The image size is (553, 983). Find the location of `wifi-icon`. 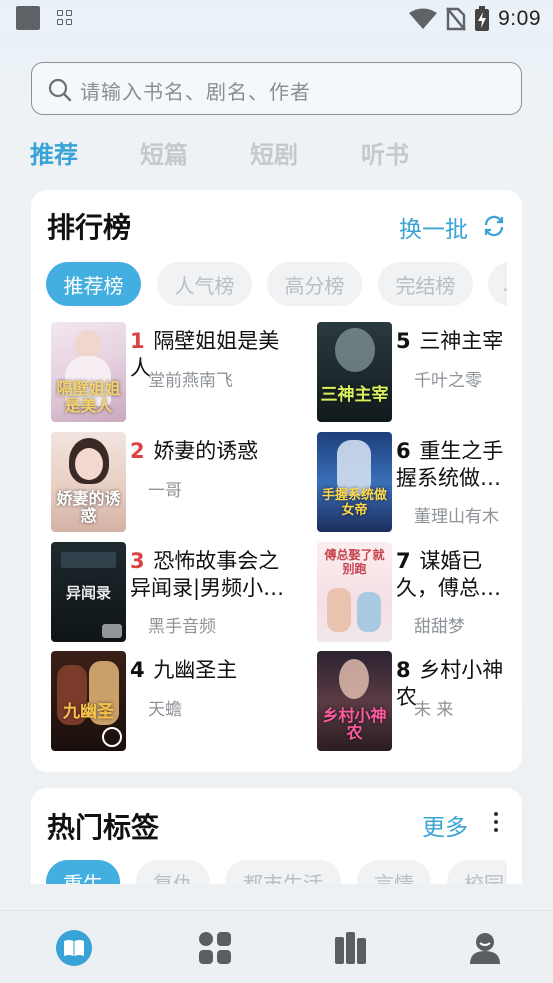

wifi-icon is located at coordinates (423, 18).